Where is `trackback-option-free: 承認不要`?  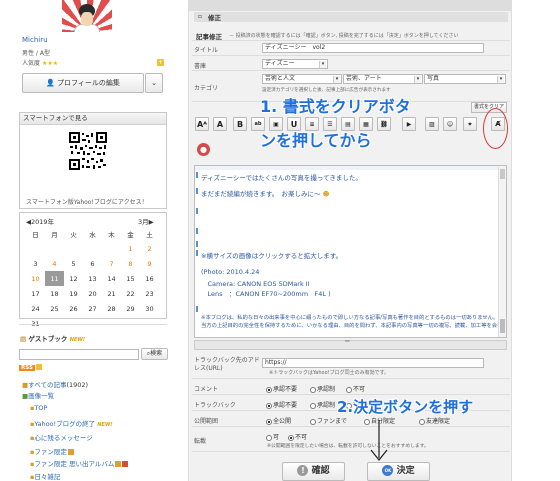 trackback-option-free: 承認不要 is located at coordinates (281, 404).